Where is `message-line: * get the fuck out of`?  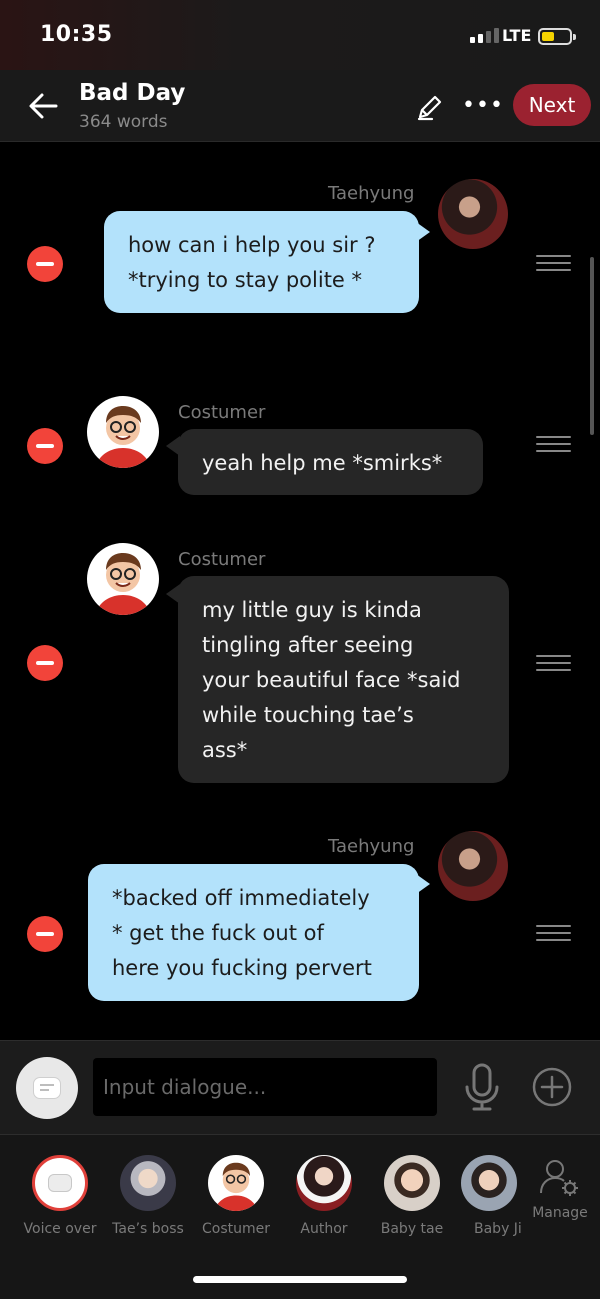 message-line: * get the fuck out of is located at coordinates (218, 933).